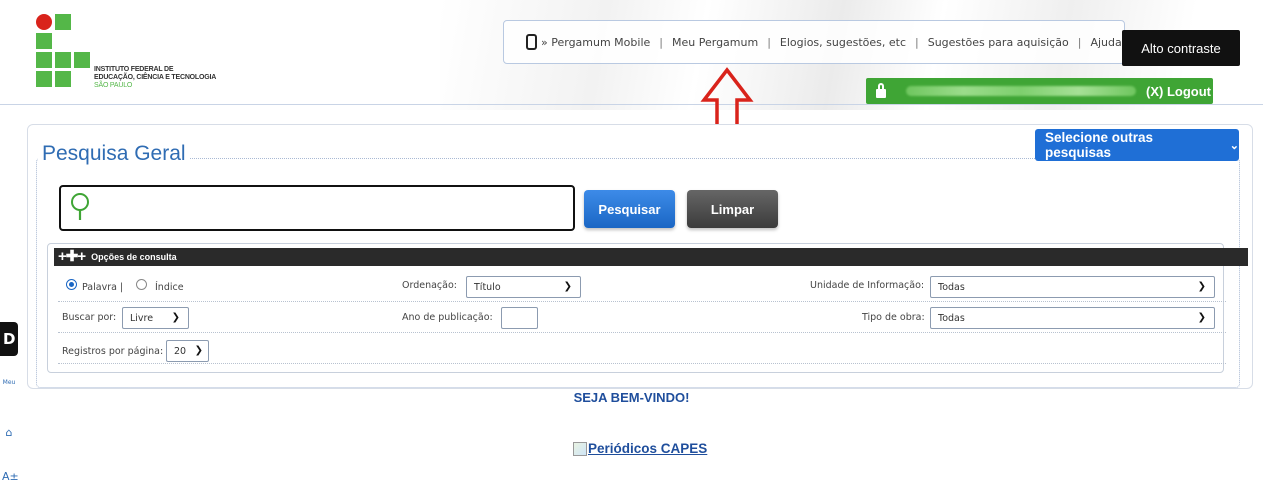  Describe the element at coordinates (580, 448) in the screenshot. I see `broken-image-icon` at that location.